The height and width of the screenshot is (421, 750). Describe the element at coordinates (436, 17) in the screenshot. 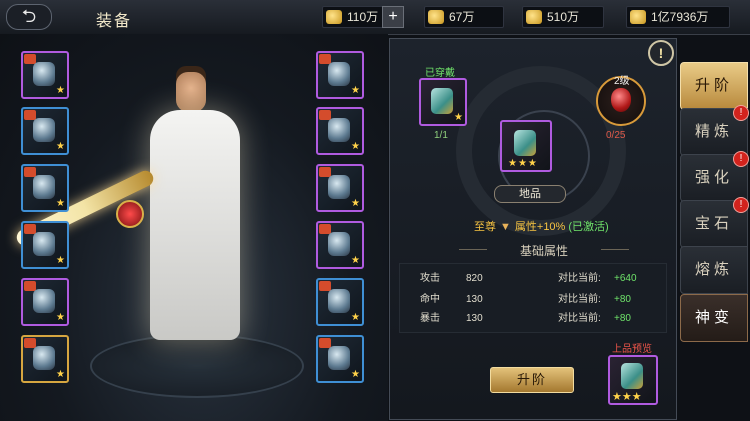

I see `bound-gold-icon` at that location.